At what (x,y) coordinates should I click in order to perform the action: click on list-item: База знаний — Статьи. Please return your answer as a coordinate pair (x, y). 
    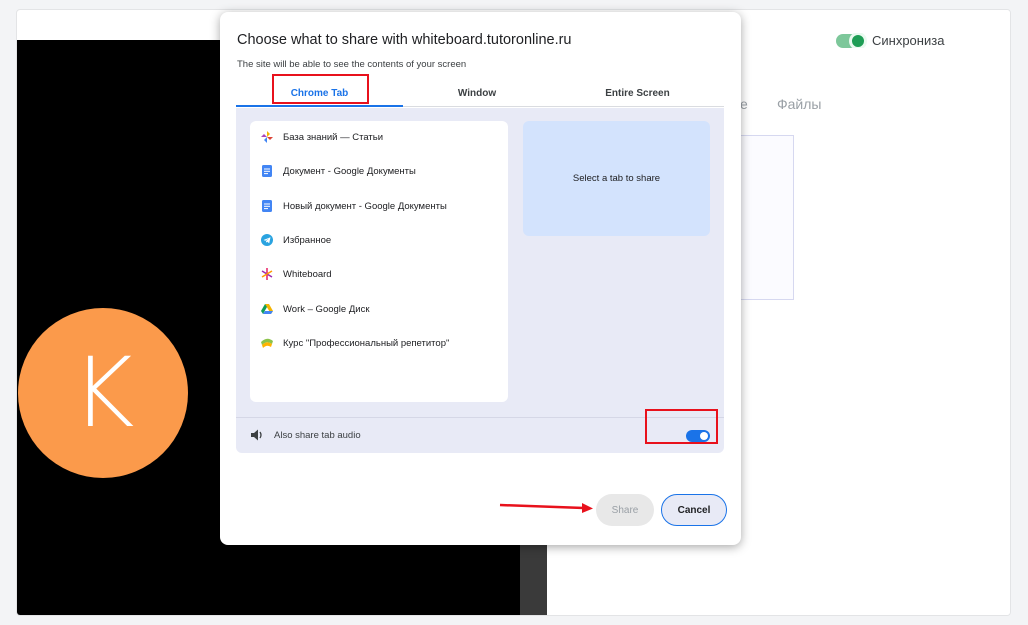
    Looking at the image, I should click on (321, 137).